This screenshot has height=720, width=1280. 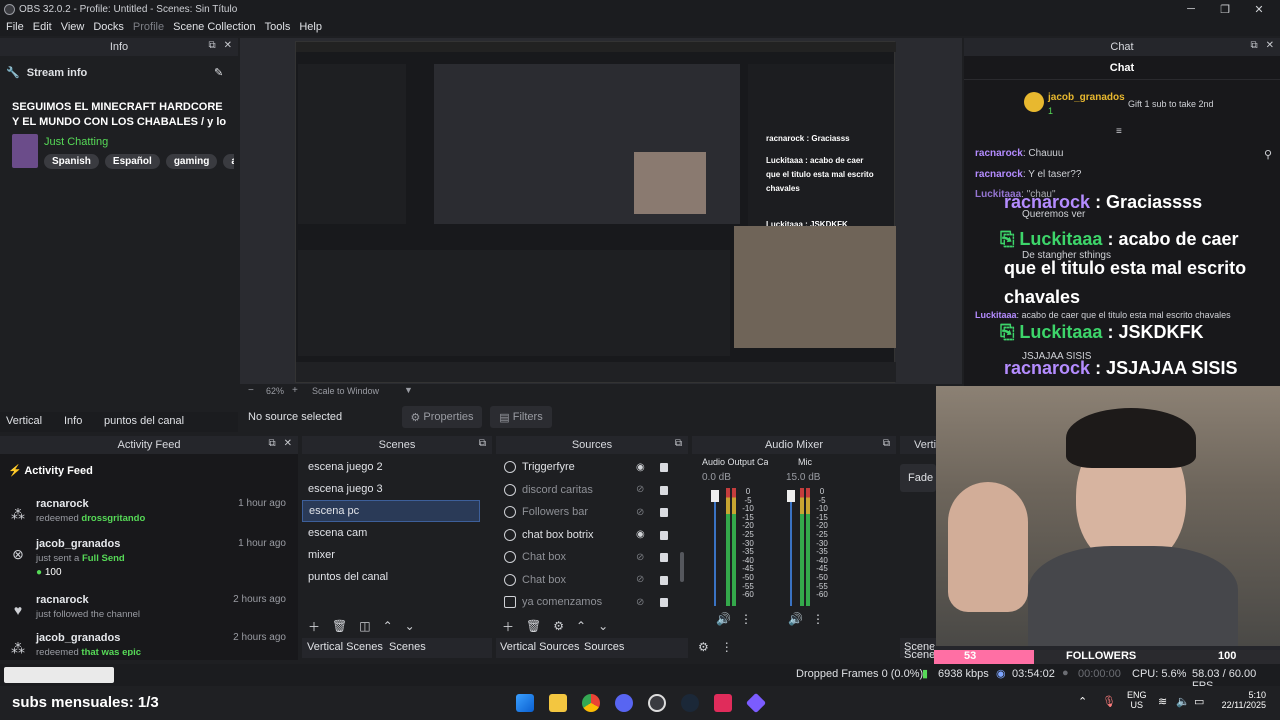 I want to click on scene-item: mixer, so click(x=397, y=555).